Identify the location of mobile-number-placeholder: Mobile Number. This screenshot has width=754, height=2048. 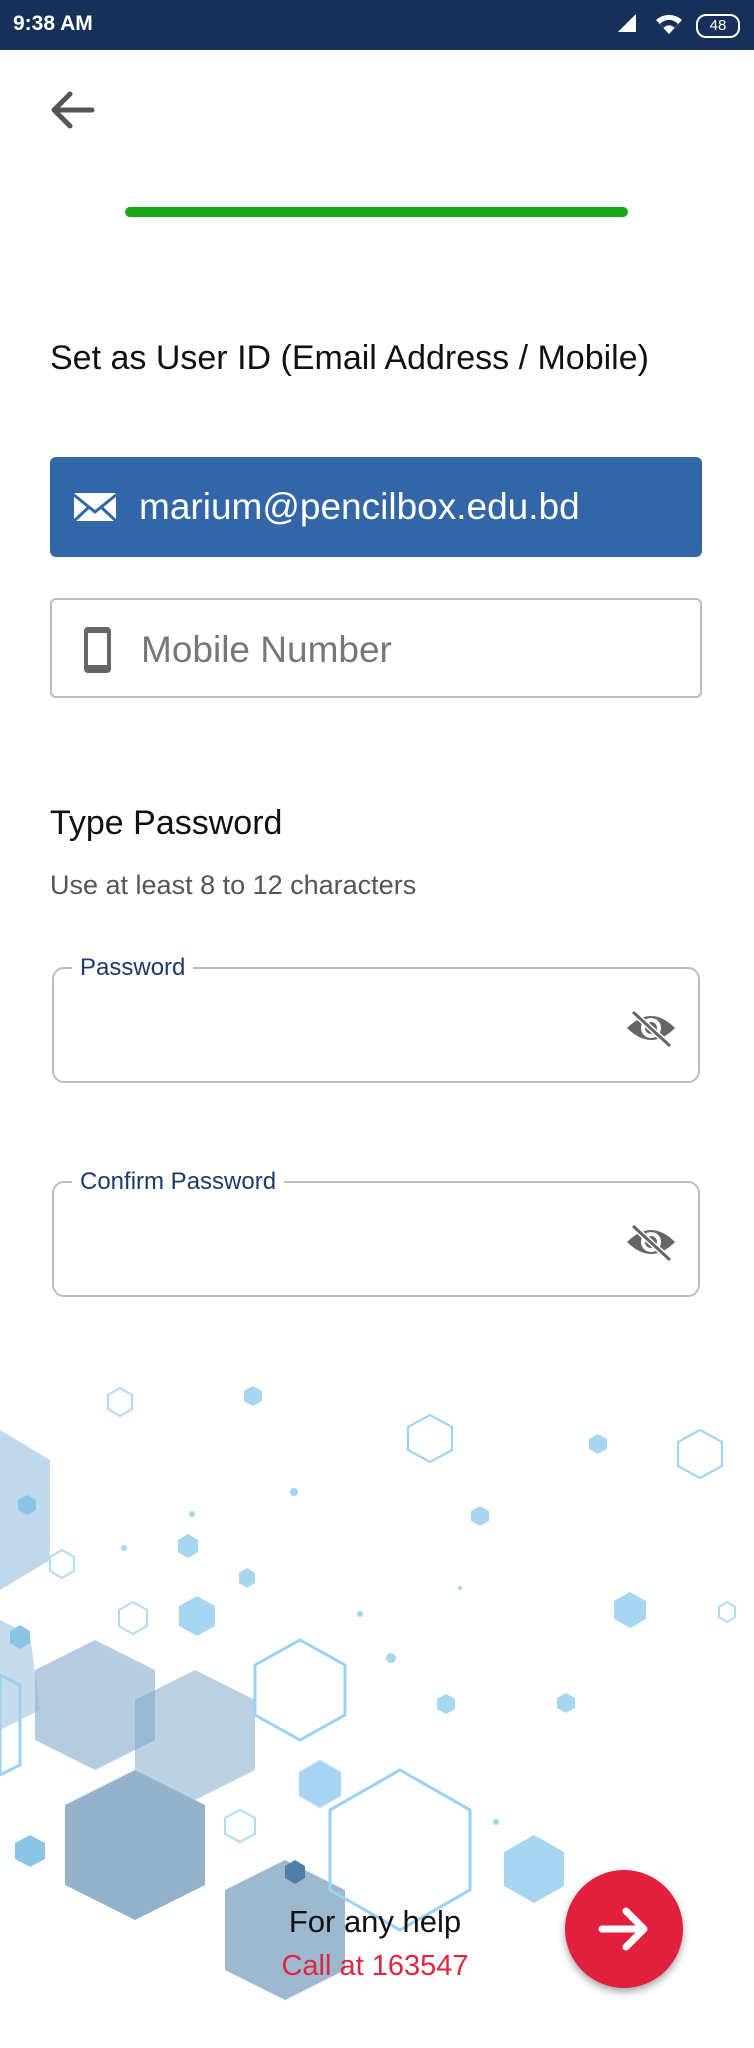
(266, 649).